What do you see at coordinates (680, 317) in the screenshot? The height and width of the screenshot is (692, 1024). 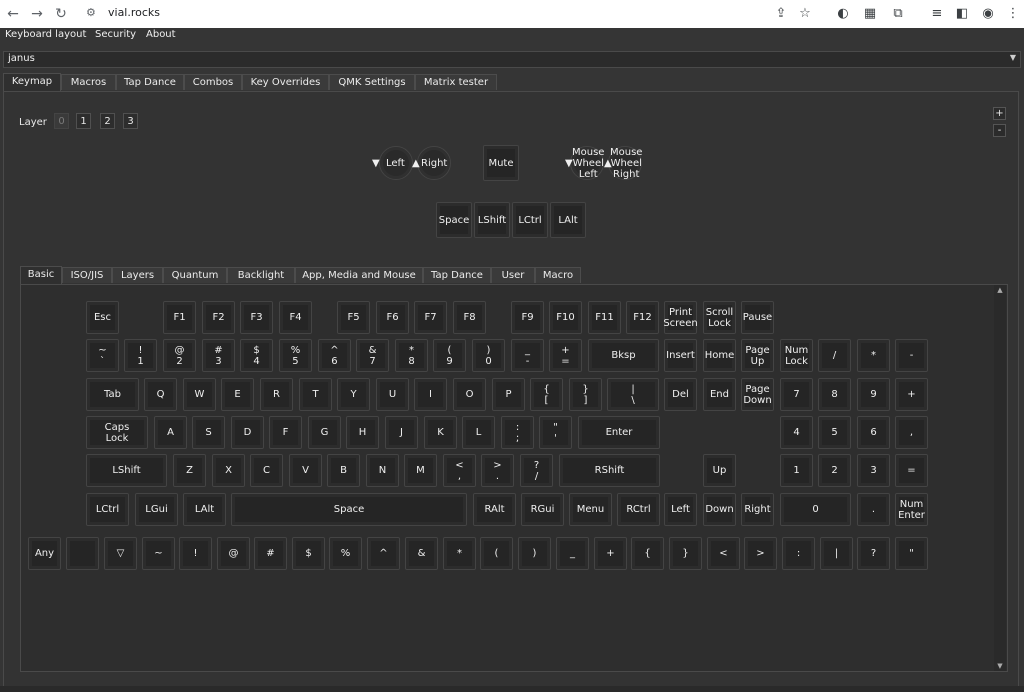 I see `keycode-key: Print Screen` at bounding box center [680, 317].